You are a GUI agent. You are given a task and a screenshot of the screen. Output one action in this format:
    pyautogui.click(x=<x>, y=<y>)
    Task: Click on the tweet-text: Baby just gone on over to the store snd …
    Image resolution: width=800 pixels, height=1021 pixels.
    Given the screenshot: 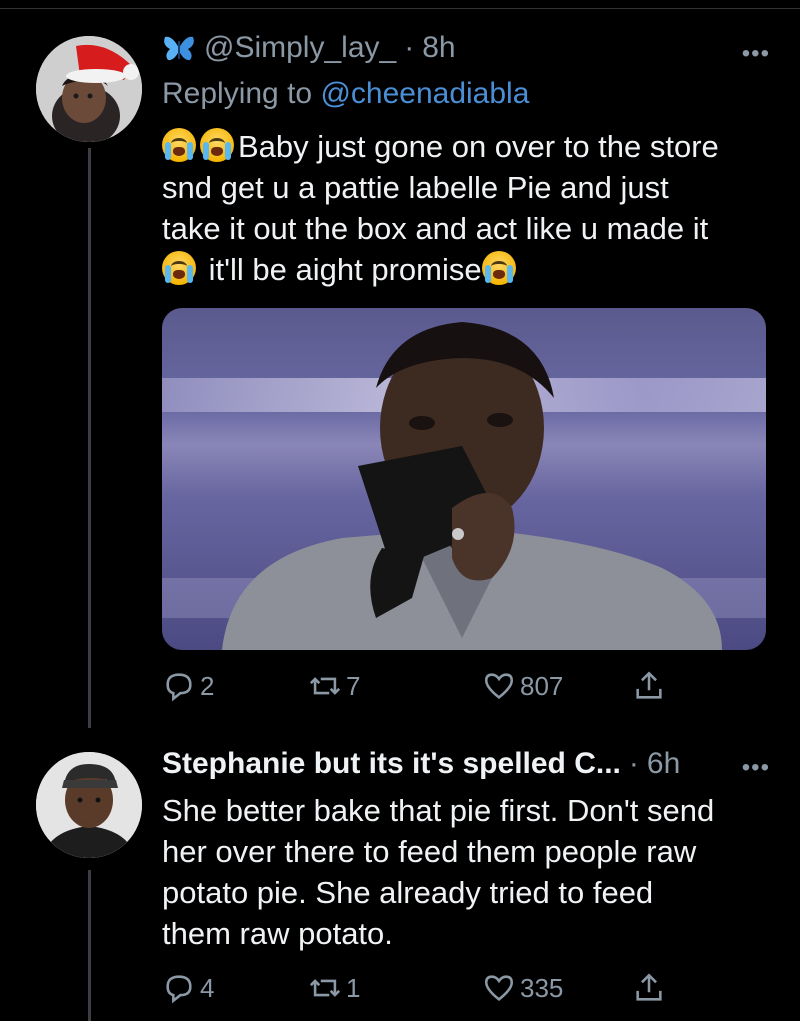 What is the action you would take?
    pyautogui.click(x=466, y=208)
    